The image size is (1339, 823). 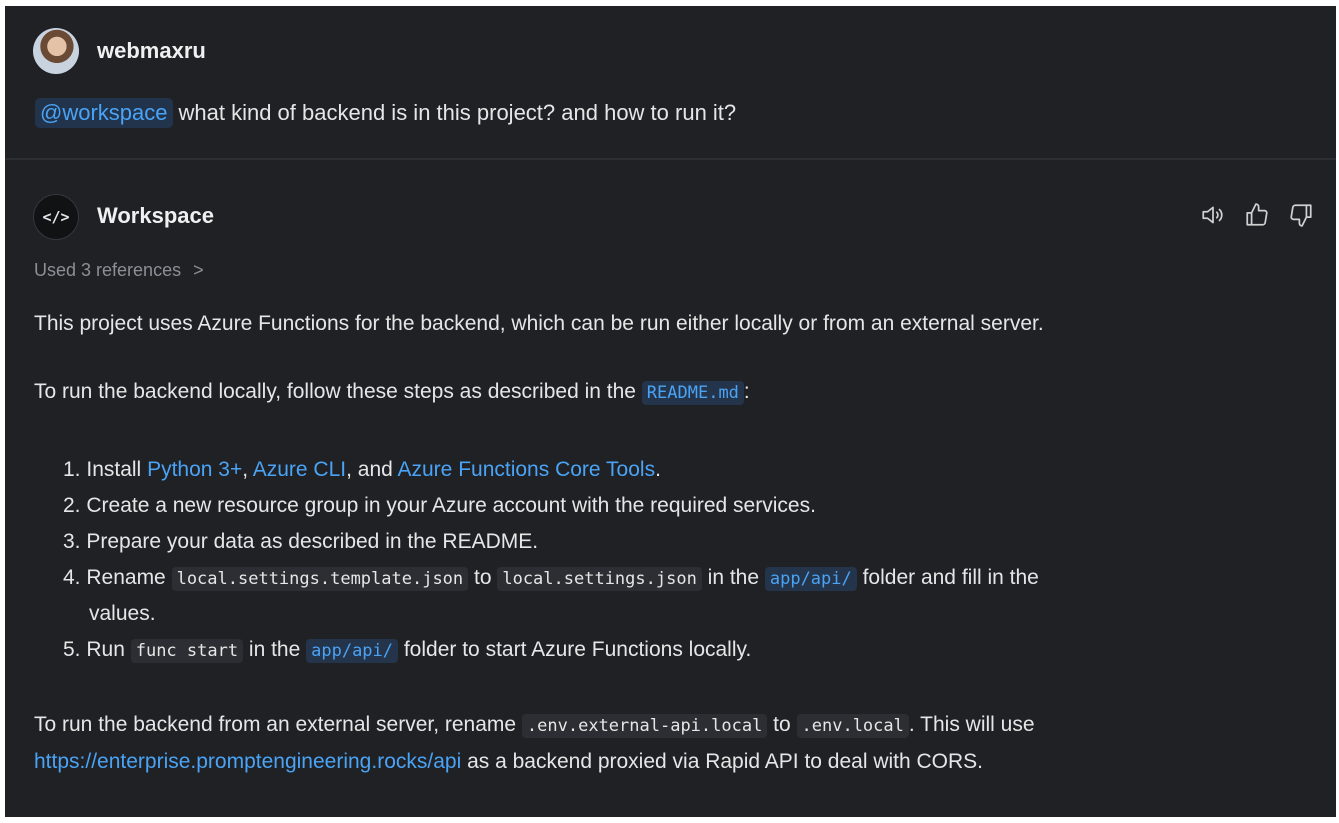 I want to click on step-number: 4., so click(x=72, y=577).